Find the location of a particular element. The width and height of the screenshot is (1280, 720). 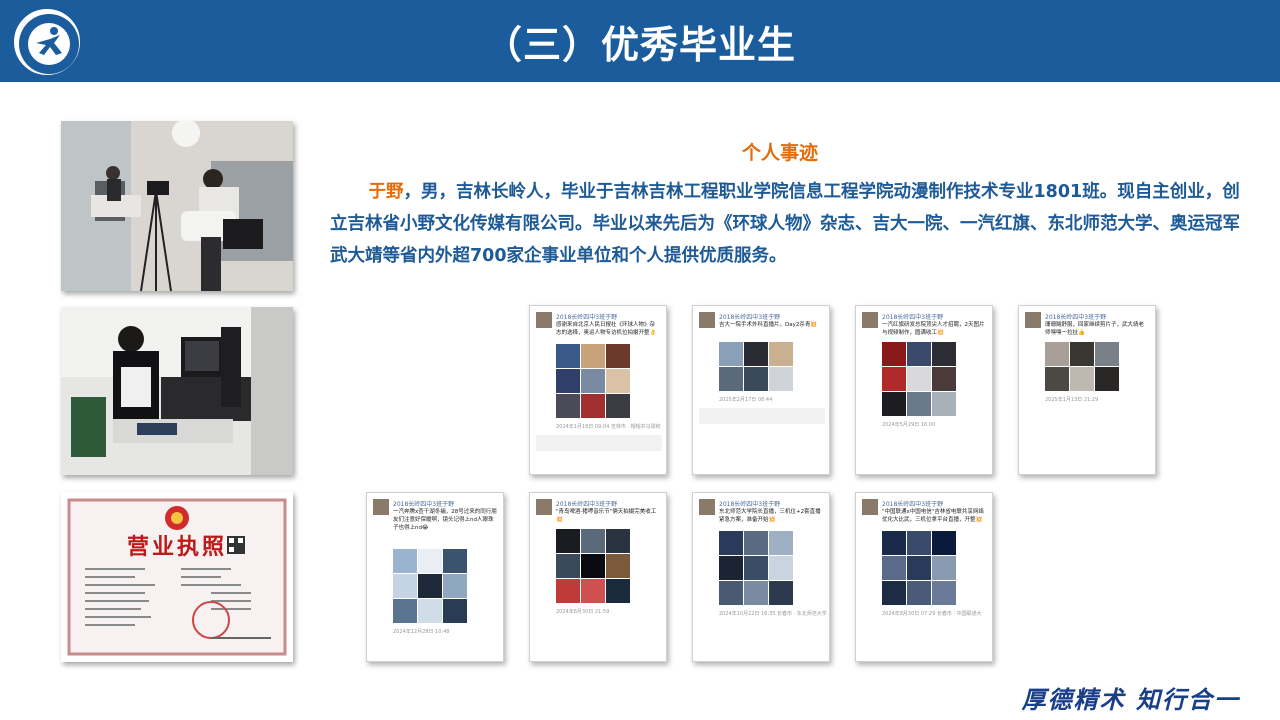

license-heading: 营业执照 is located at coordinates (177, 547).